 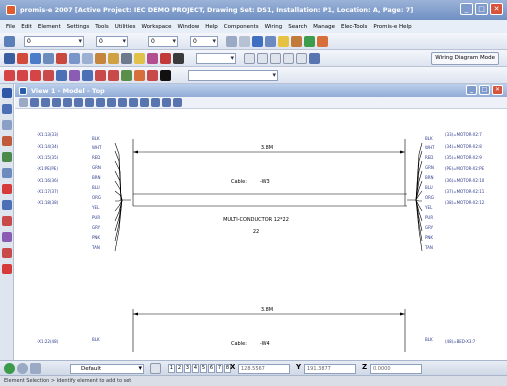 I want to click on wire-junction-icon, so click(x=22, y=75).